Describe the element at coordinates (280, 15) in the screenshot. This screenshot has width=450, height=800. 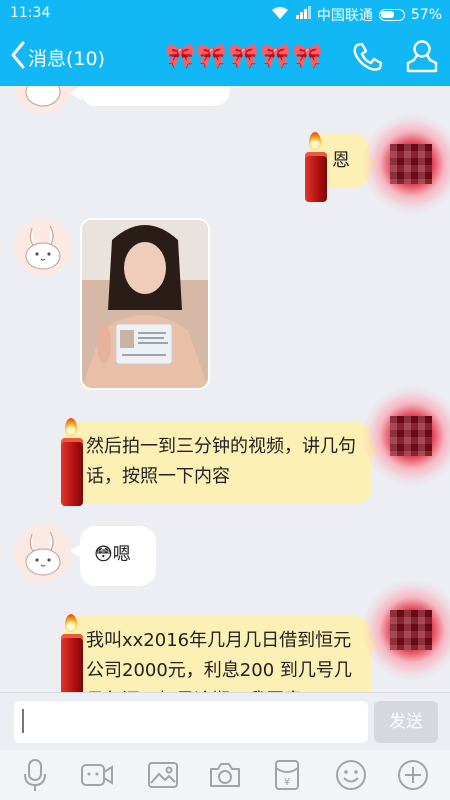
I see `wifi-icon` at that location.